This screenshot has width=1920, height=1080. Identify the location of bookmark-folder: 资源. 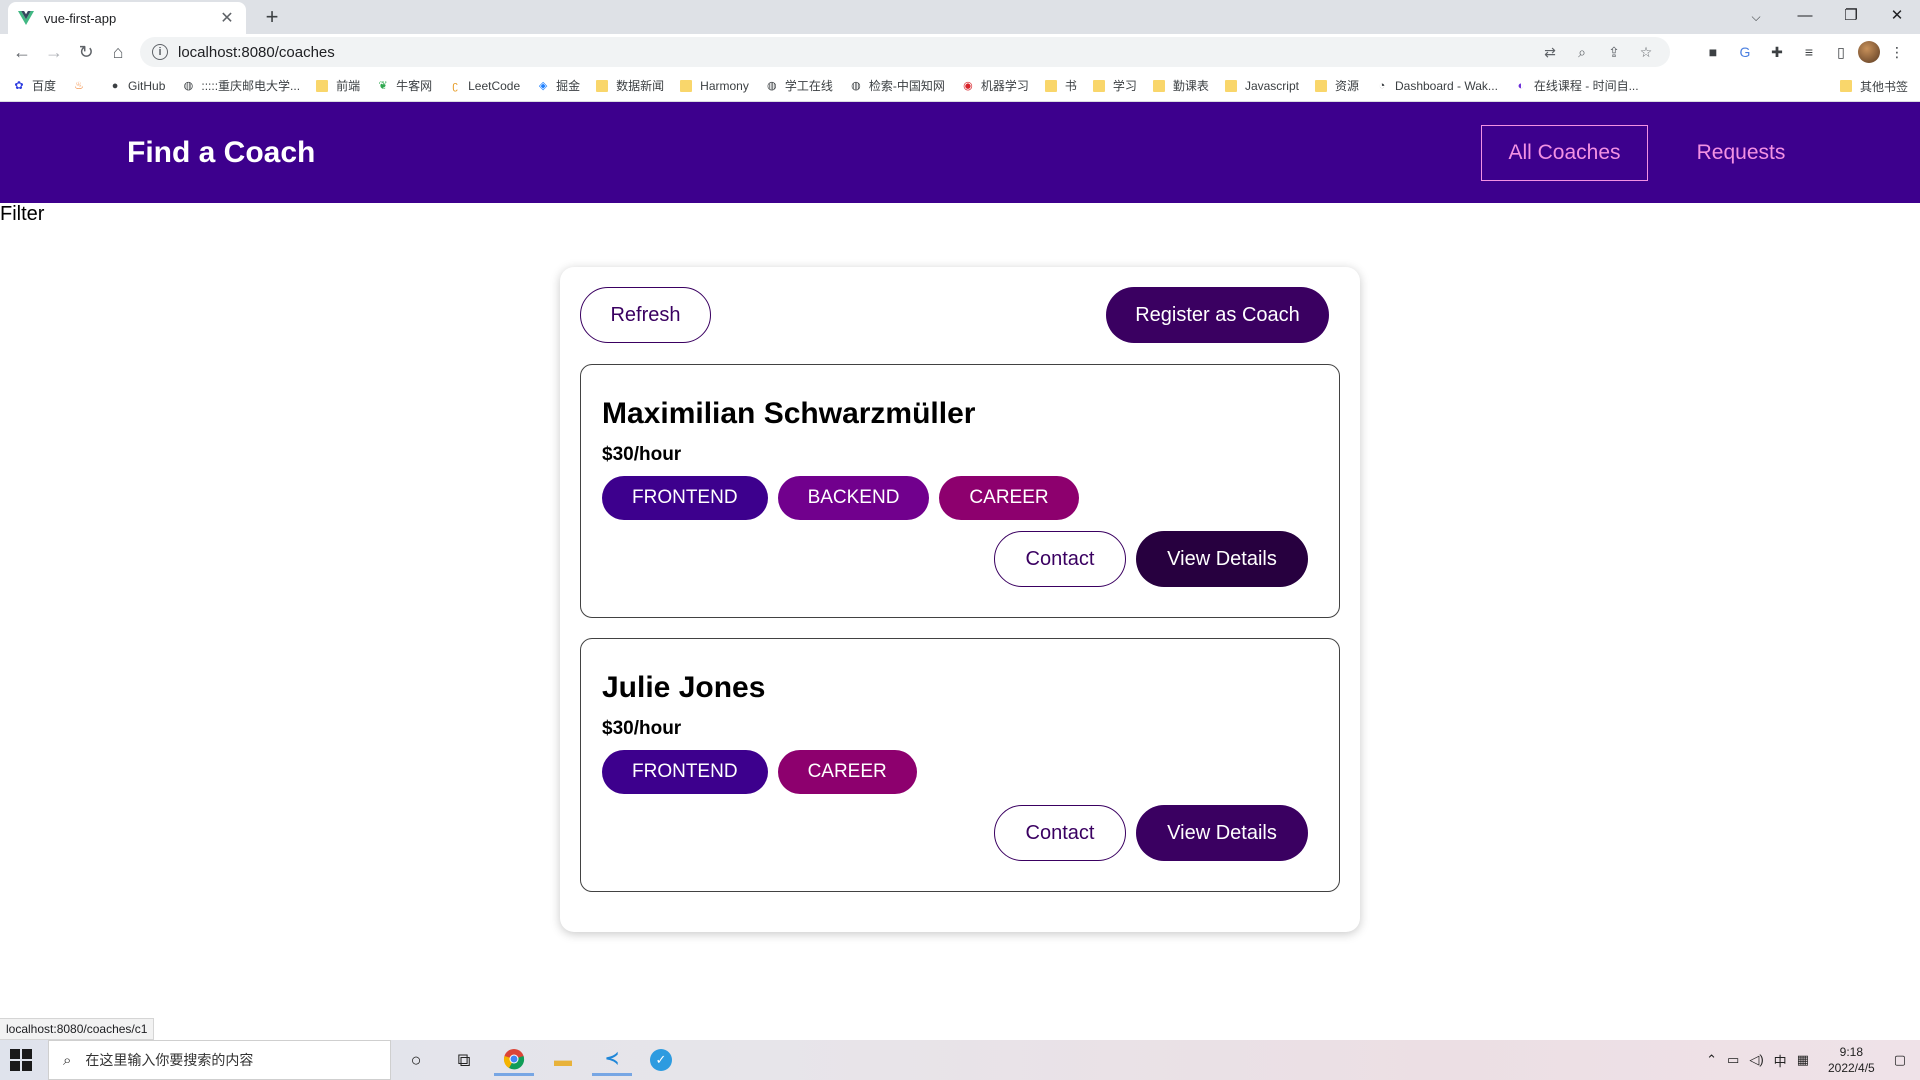
(1336, 85).